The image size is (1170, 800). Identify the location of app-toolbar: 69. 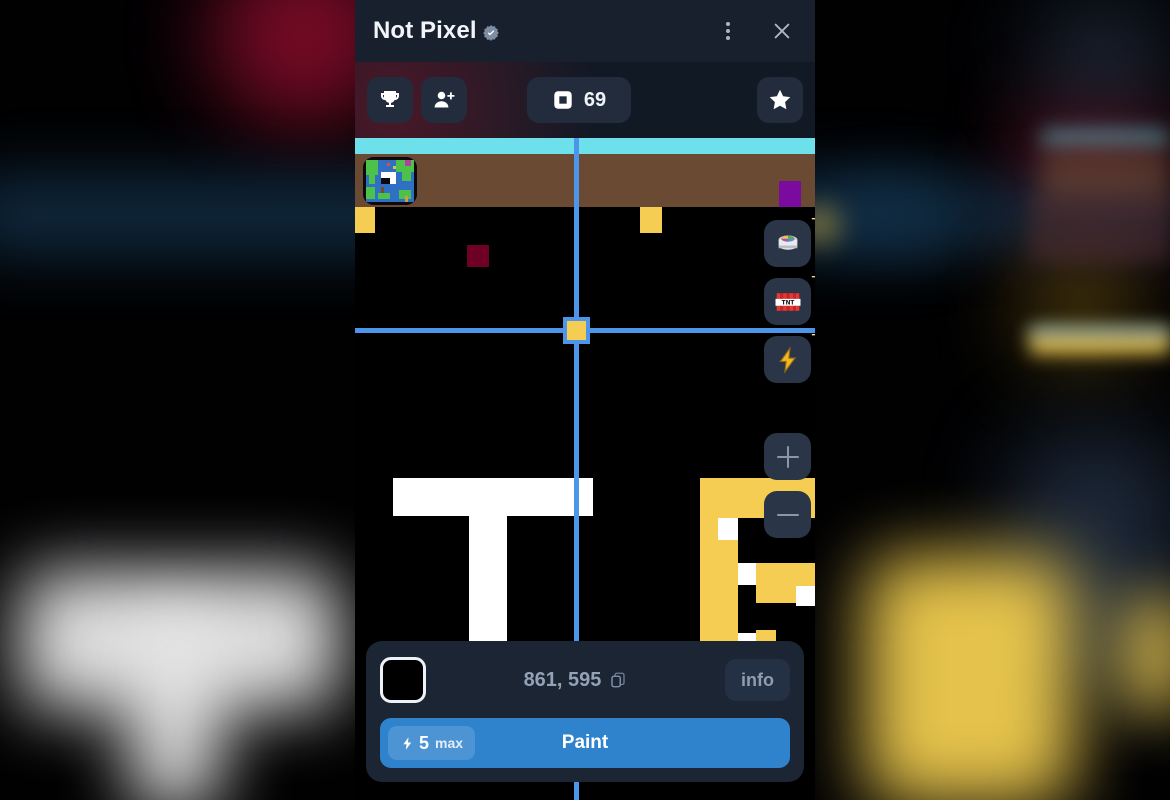
(585, 100).